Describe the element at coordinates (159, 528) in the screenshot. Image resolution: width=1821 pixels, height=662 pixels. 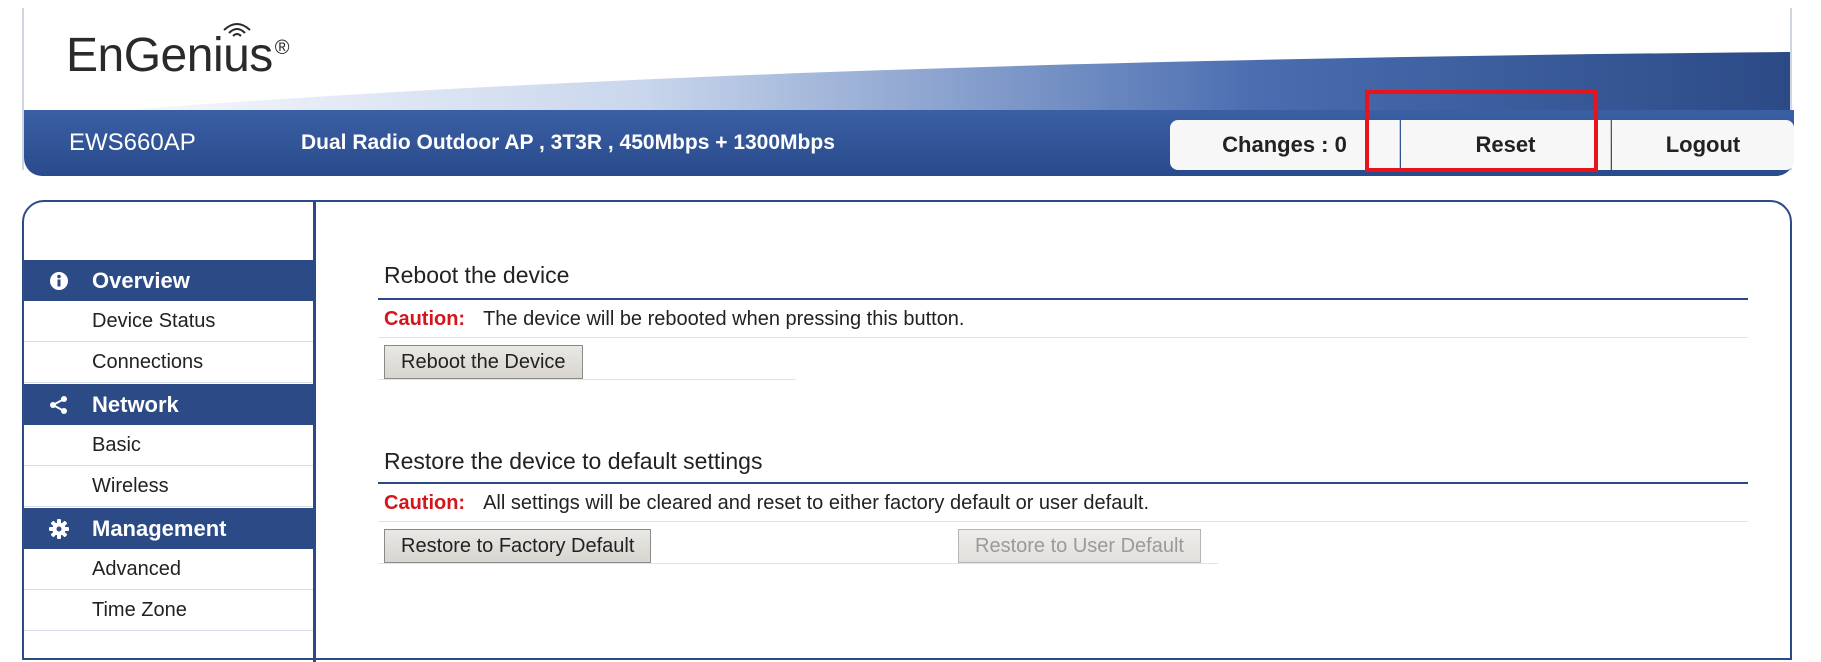
I see `sidebar-group-label: Management` at that location.